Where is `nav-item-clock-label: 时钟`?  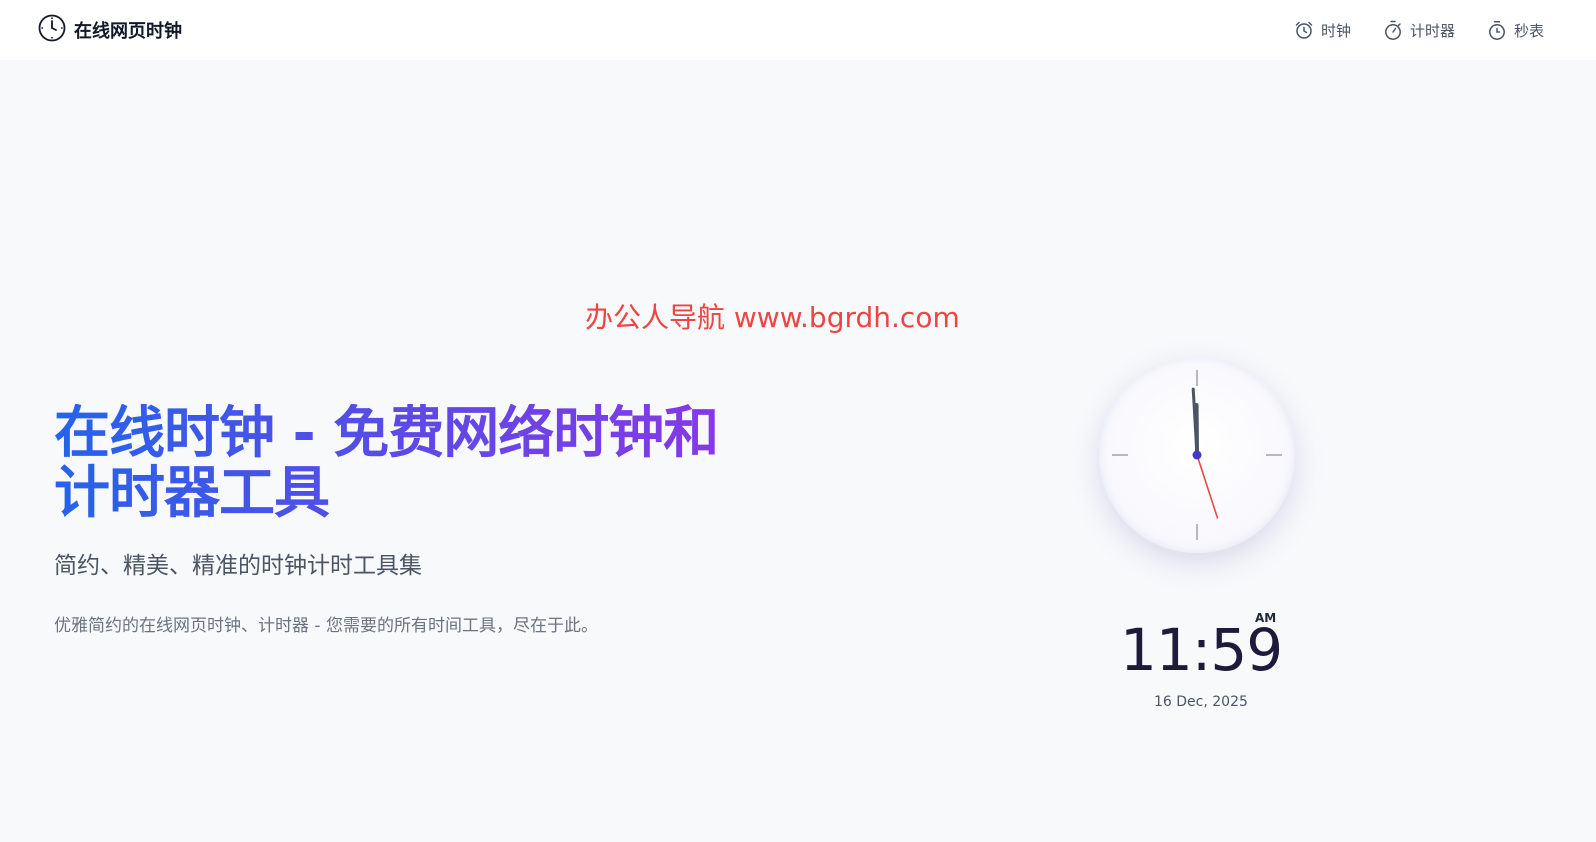
nav-item-clock-label: 时钟 is located at coordinates (1335, 30).